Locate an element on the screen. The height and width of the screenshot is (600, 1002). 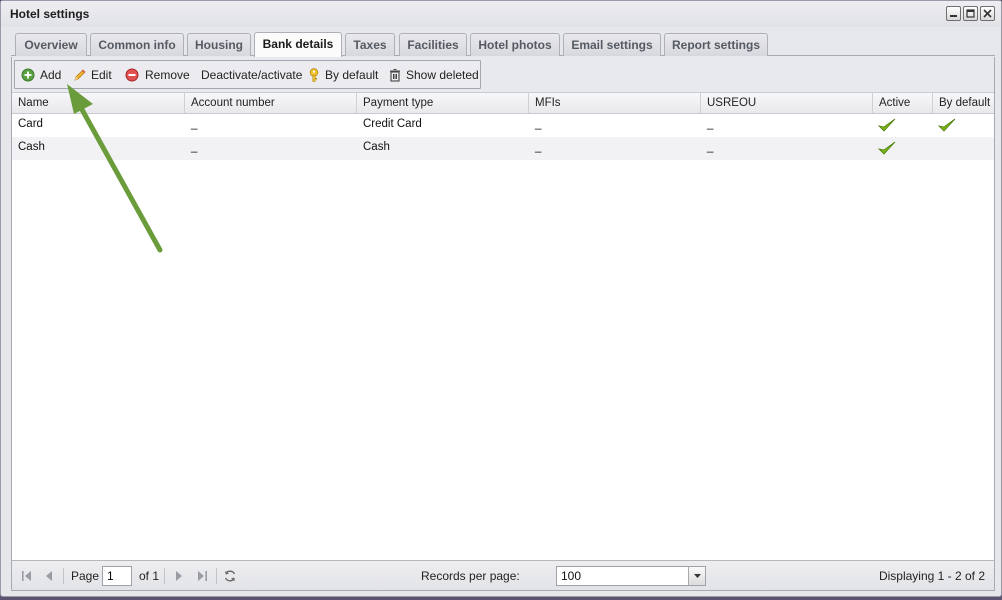
last-page-icon is located at coordinates (202, 576).